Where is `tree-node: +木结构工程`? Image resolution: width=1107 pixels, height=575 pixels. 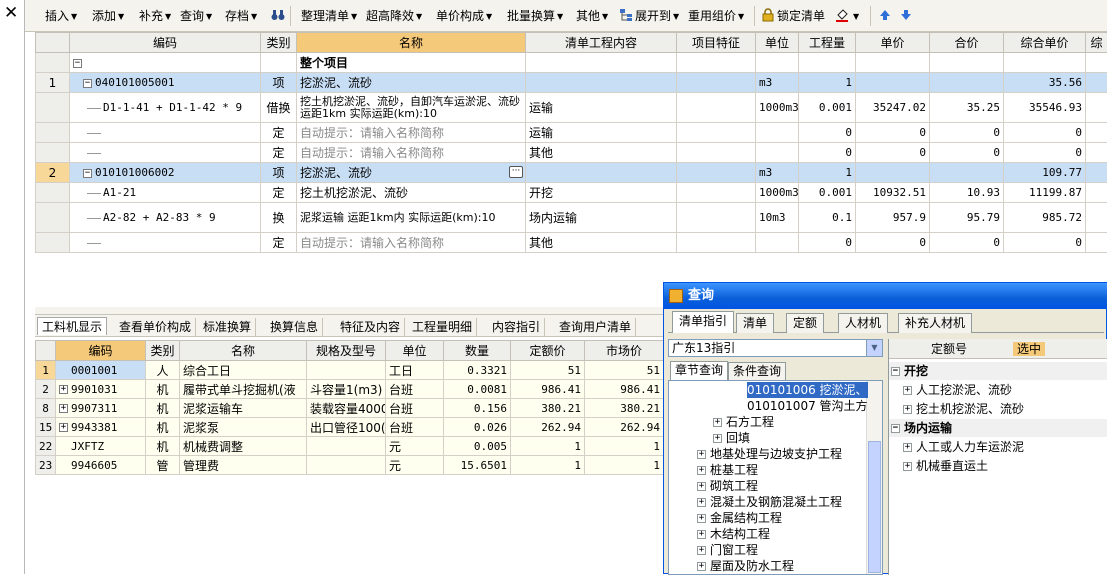
tree-node: +木结构工程 is located at coordinates (733, 534).